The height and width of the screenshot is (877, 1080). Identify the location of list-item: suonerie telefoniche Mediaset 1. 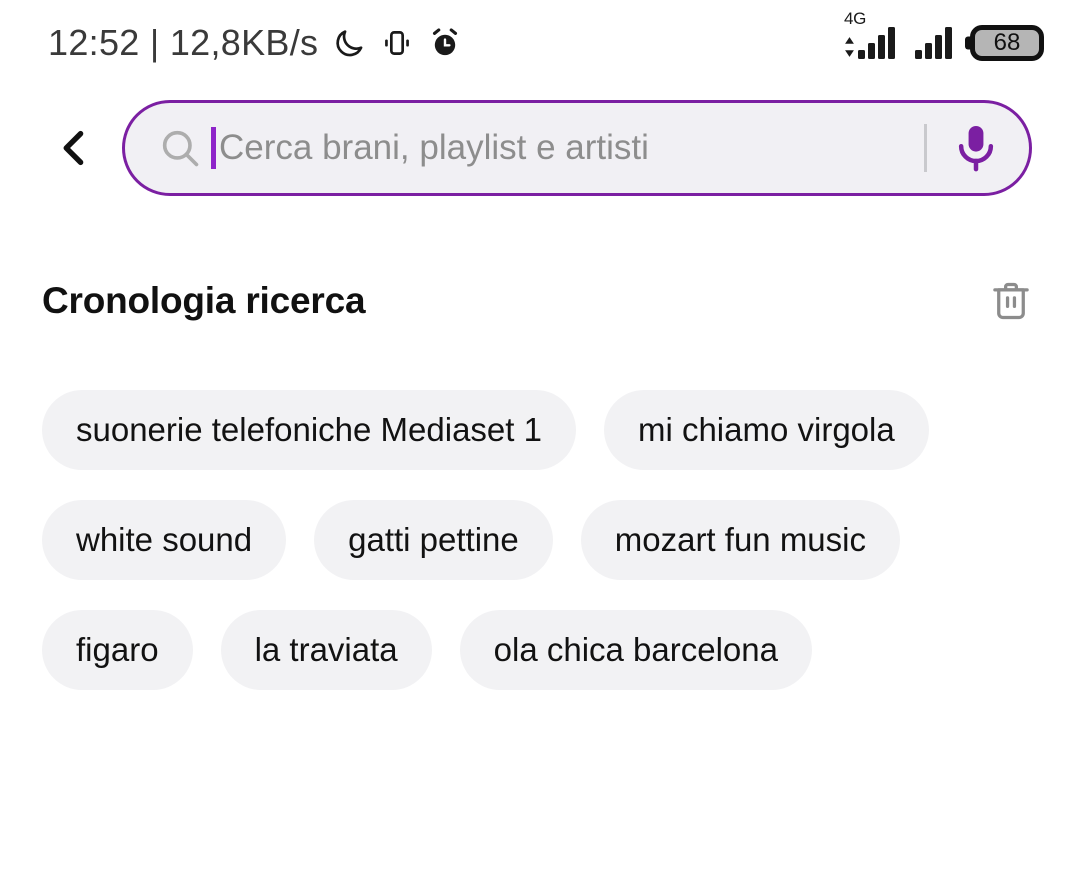
(309, 430).